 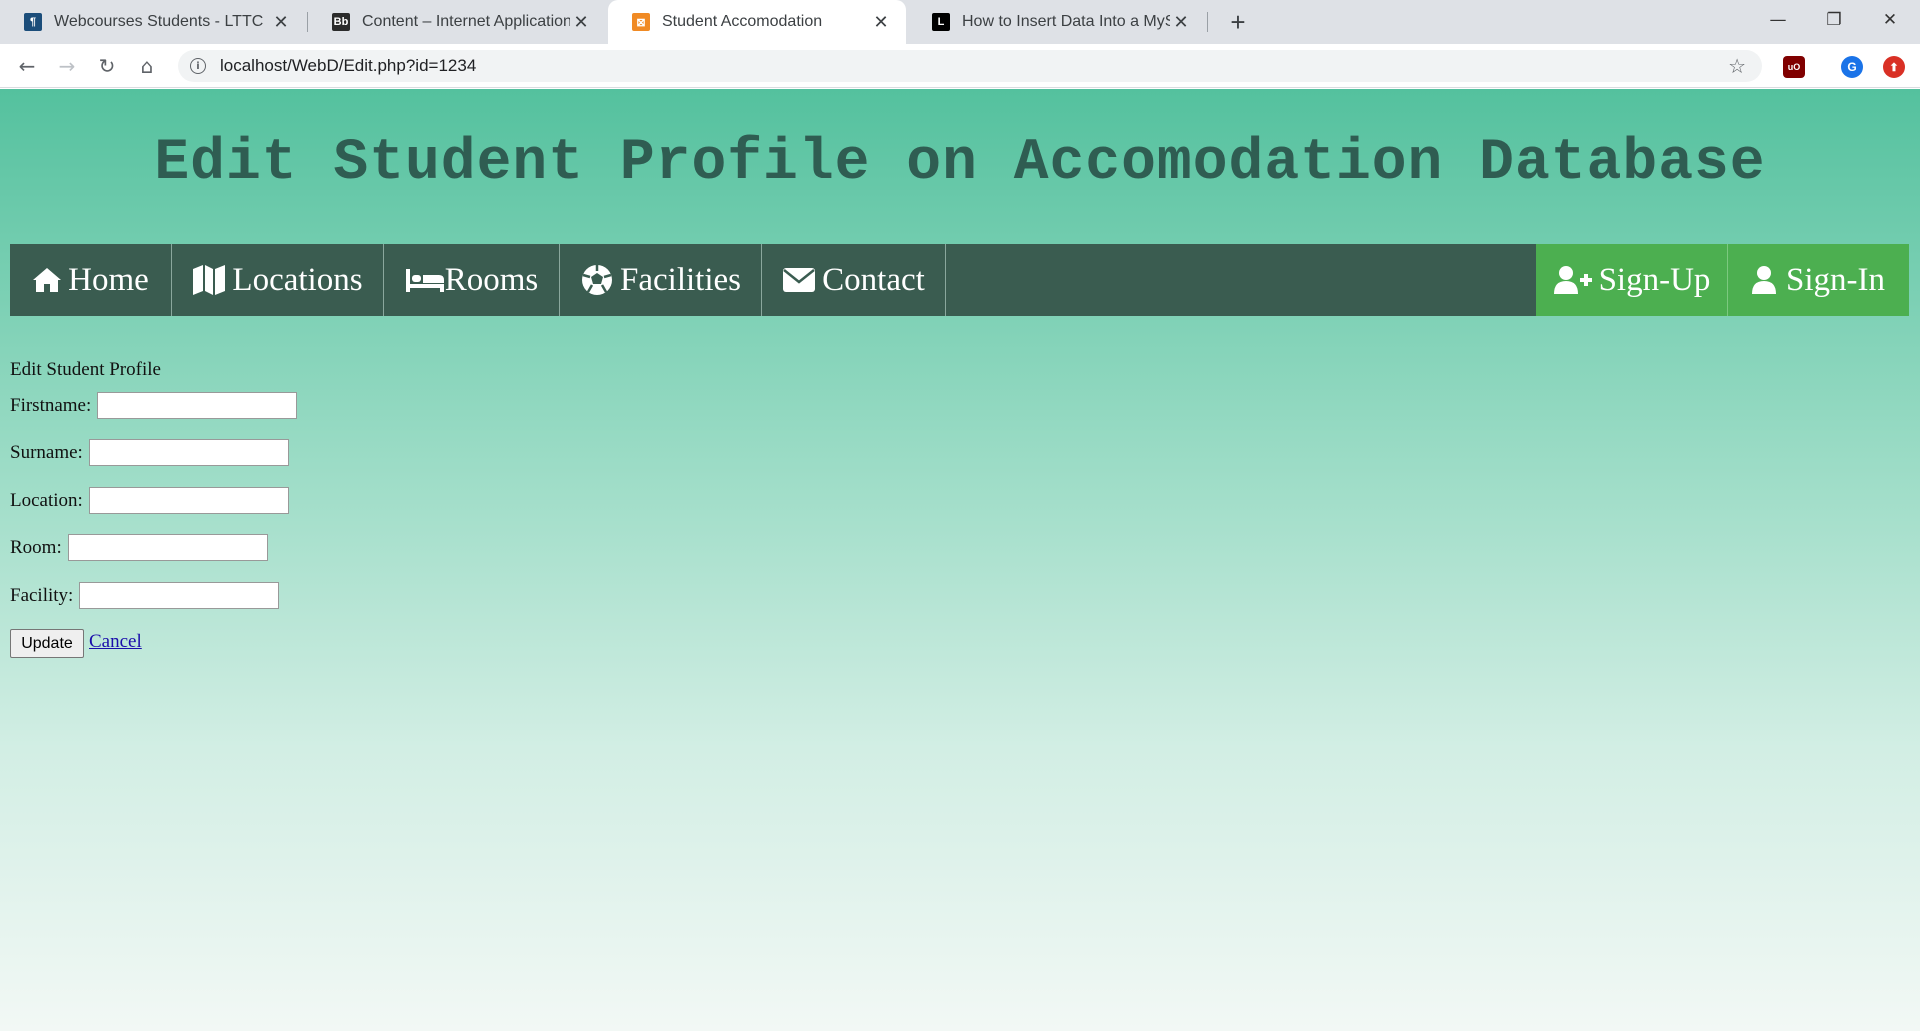 What do you see at coordinates (27, 66) in the screenshot?
I see `back-button: ←` at bounding box center [27, 66].